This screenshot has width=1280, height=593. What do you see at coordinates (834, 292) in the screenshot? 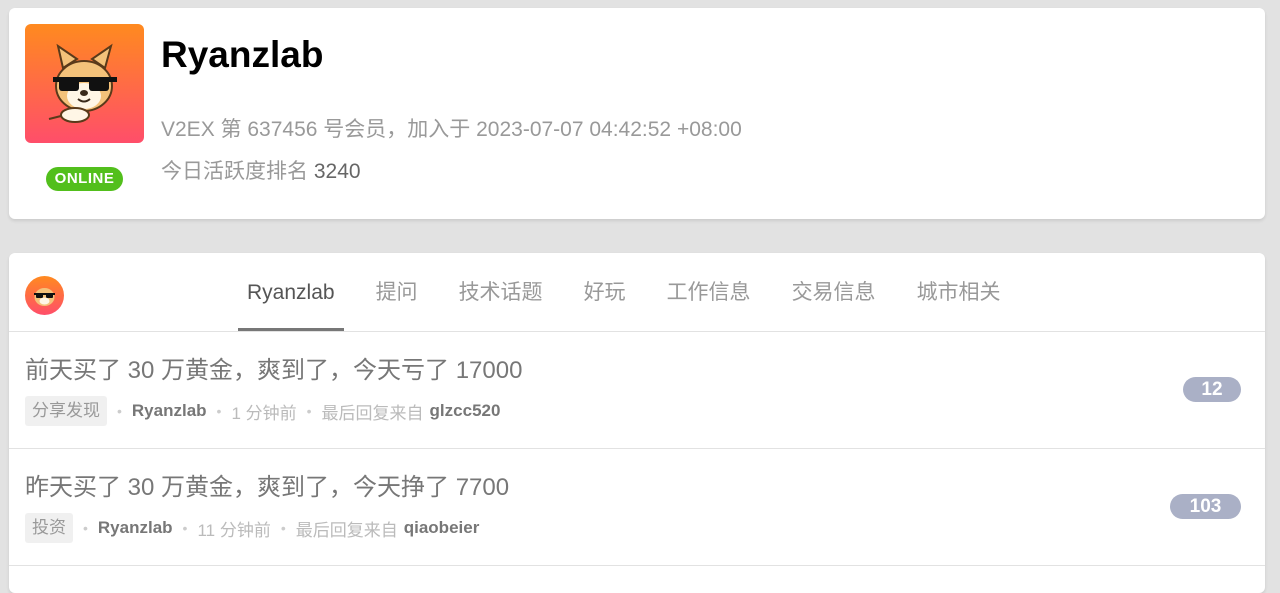
I see `tab-deals: 交易信息` at bounding box center [834, 292].